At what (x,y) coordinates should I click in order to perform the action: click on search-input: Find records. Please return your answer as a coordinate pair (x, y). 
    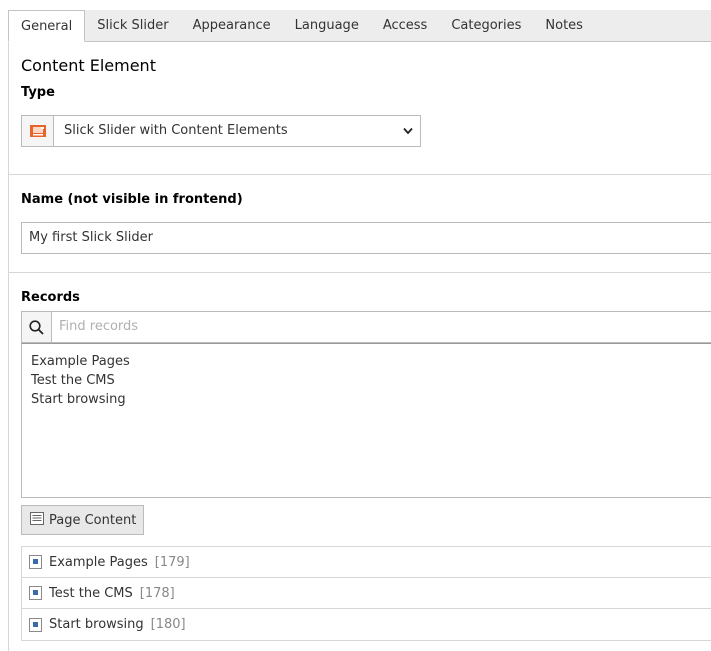
    Looking at the image, I should click on (381, 327).